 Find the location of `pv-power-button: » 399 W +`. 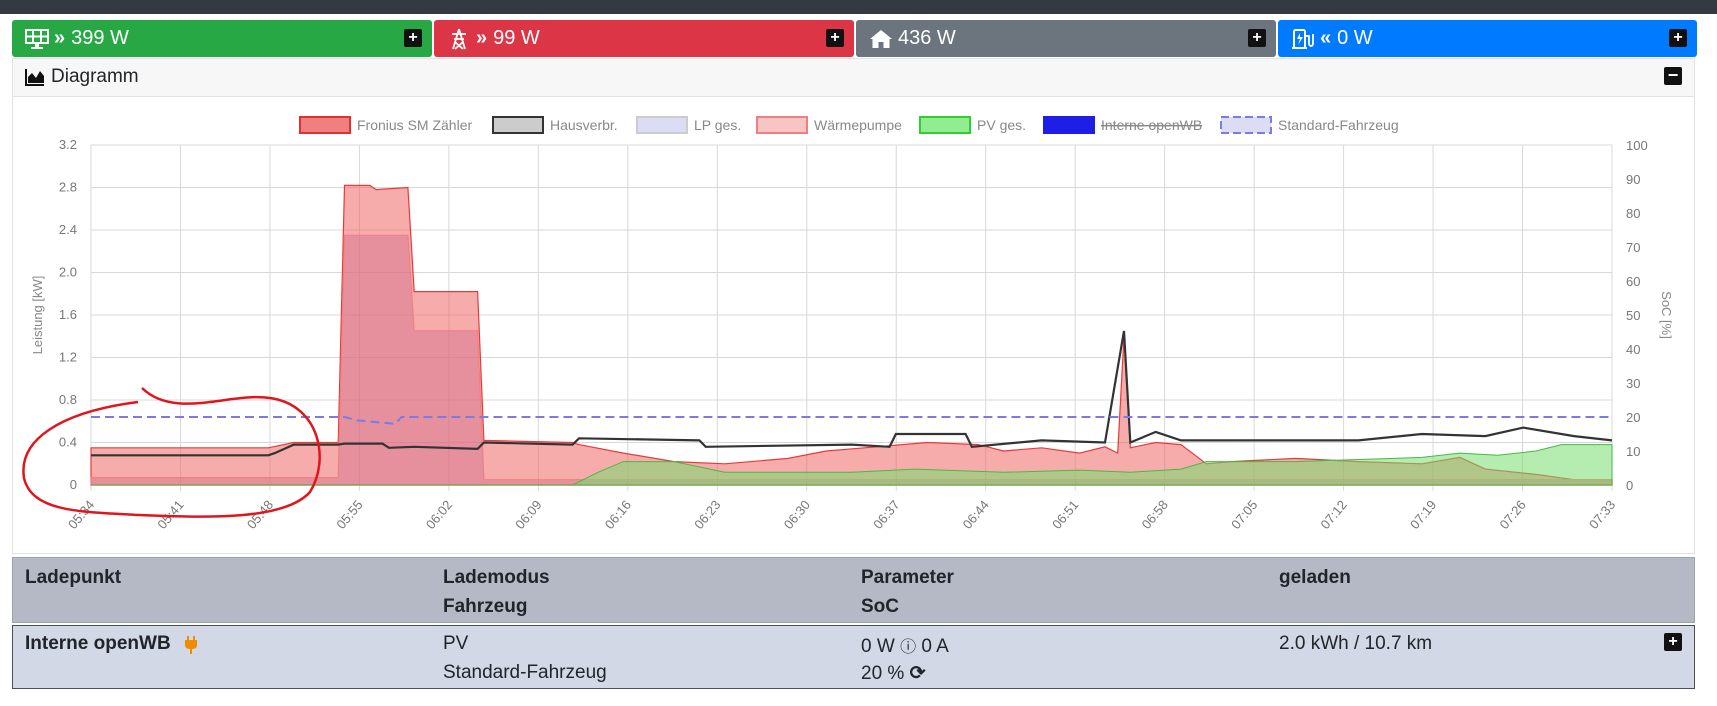

pv-power-button: » 399 W + is located at coordinates (222, 38).